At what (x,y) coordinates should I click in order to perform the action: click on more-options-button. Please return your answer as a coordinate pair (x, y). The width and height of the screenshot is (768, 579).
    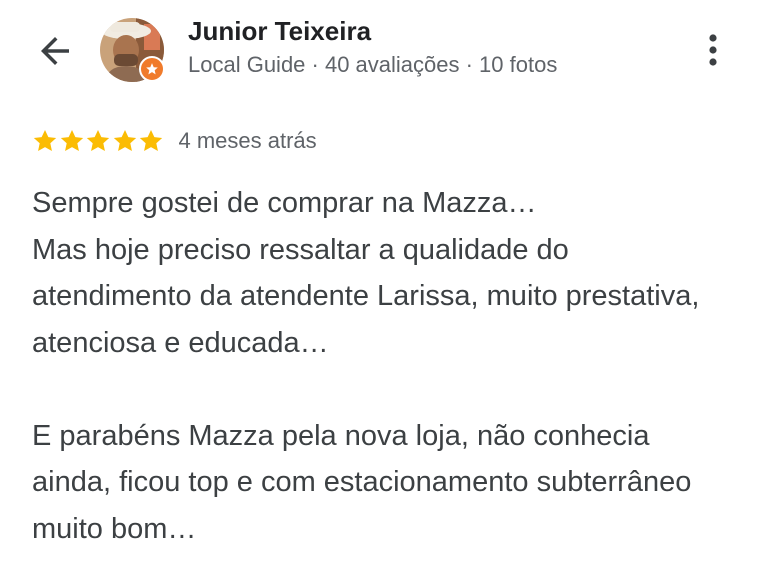
    Looking at the image, I should click on (713, 51).